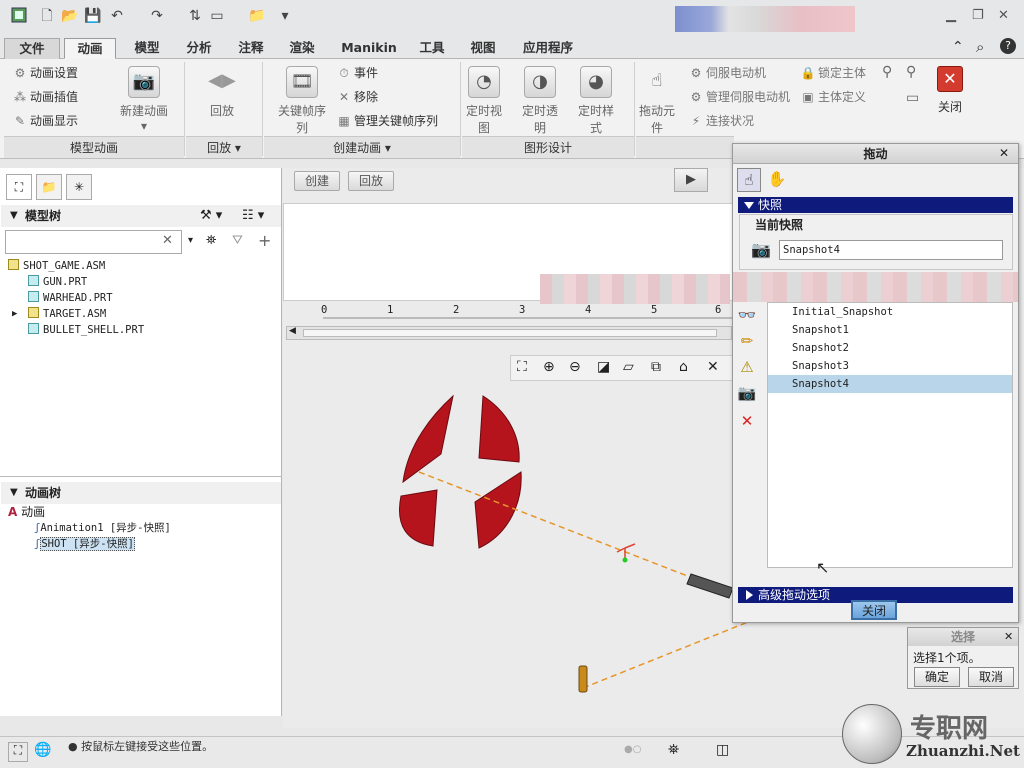 This screenshot has height=768, width=1024. I want to click on dialog-close-icon: ✕, so click(1004, 153).